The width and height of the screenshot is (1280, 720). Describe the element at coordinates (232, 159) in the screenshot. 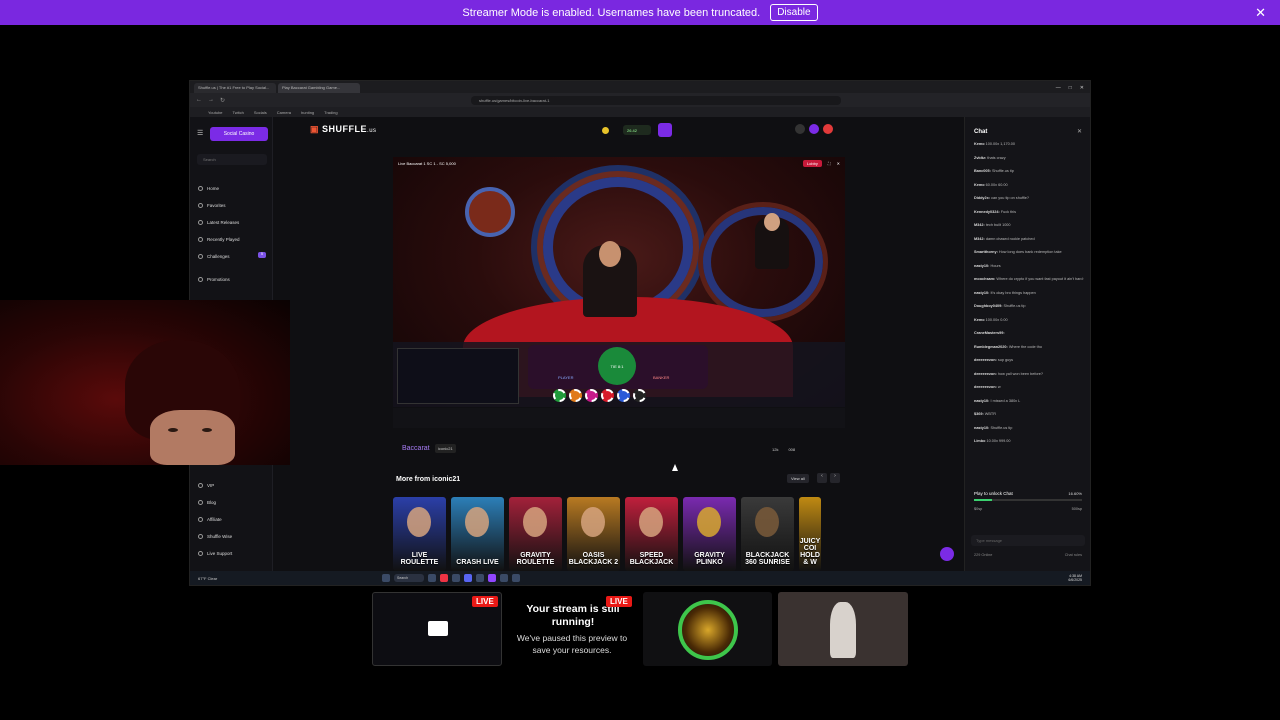

I see `sidebar-search-input: Search` at that location.